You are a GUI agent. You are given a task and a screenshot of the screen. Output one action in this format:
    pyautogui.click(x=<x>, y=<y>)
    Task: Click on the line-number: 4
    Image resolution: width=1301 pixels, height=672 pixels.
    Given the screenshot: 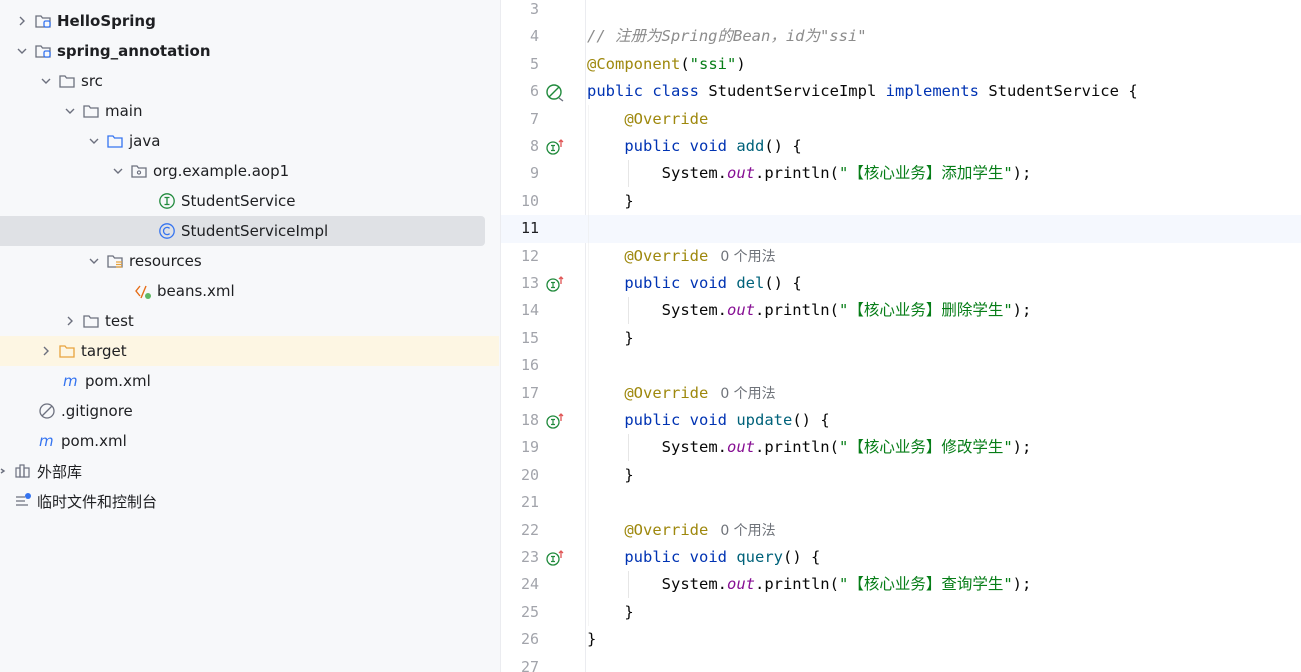 What is the action you would take?
    pyautogui.click(x=534, y=36)
    